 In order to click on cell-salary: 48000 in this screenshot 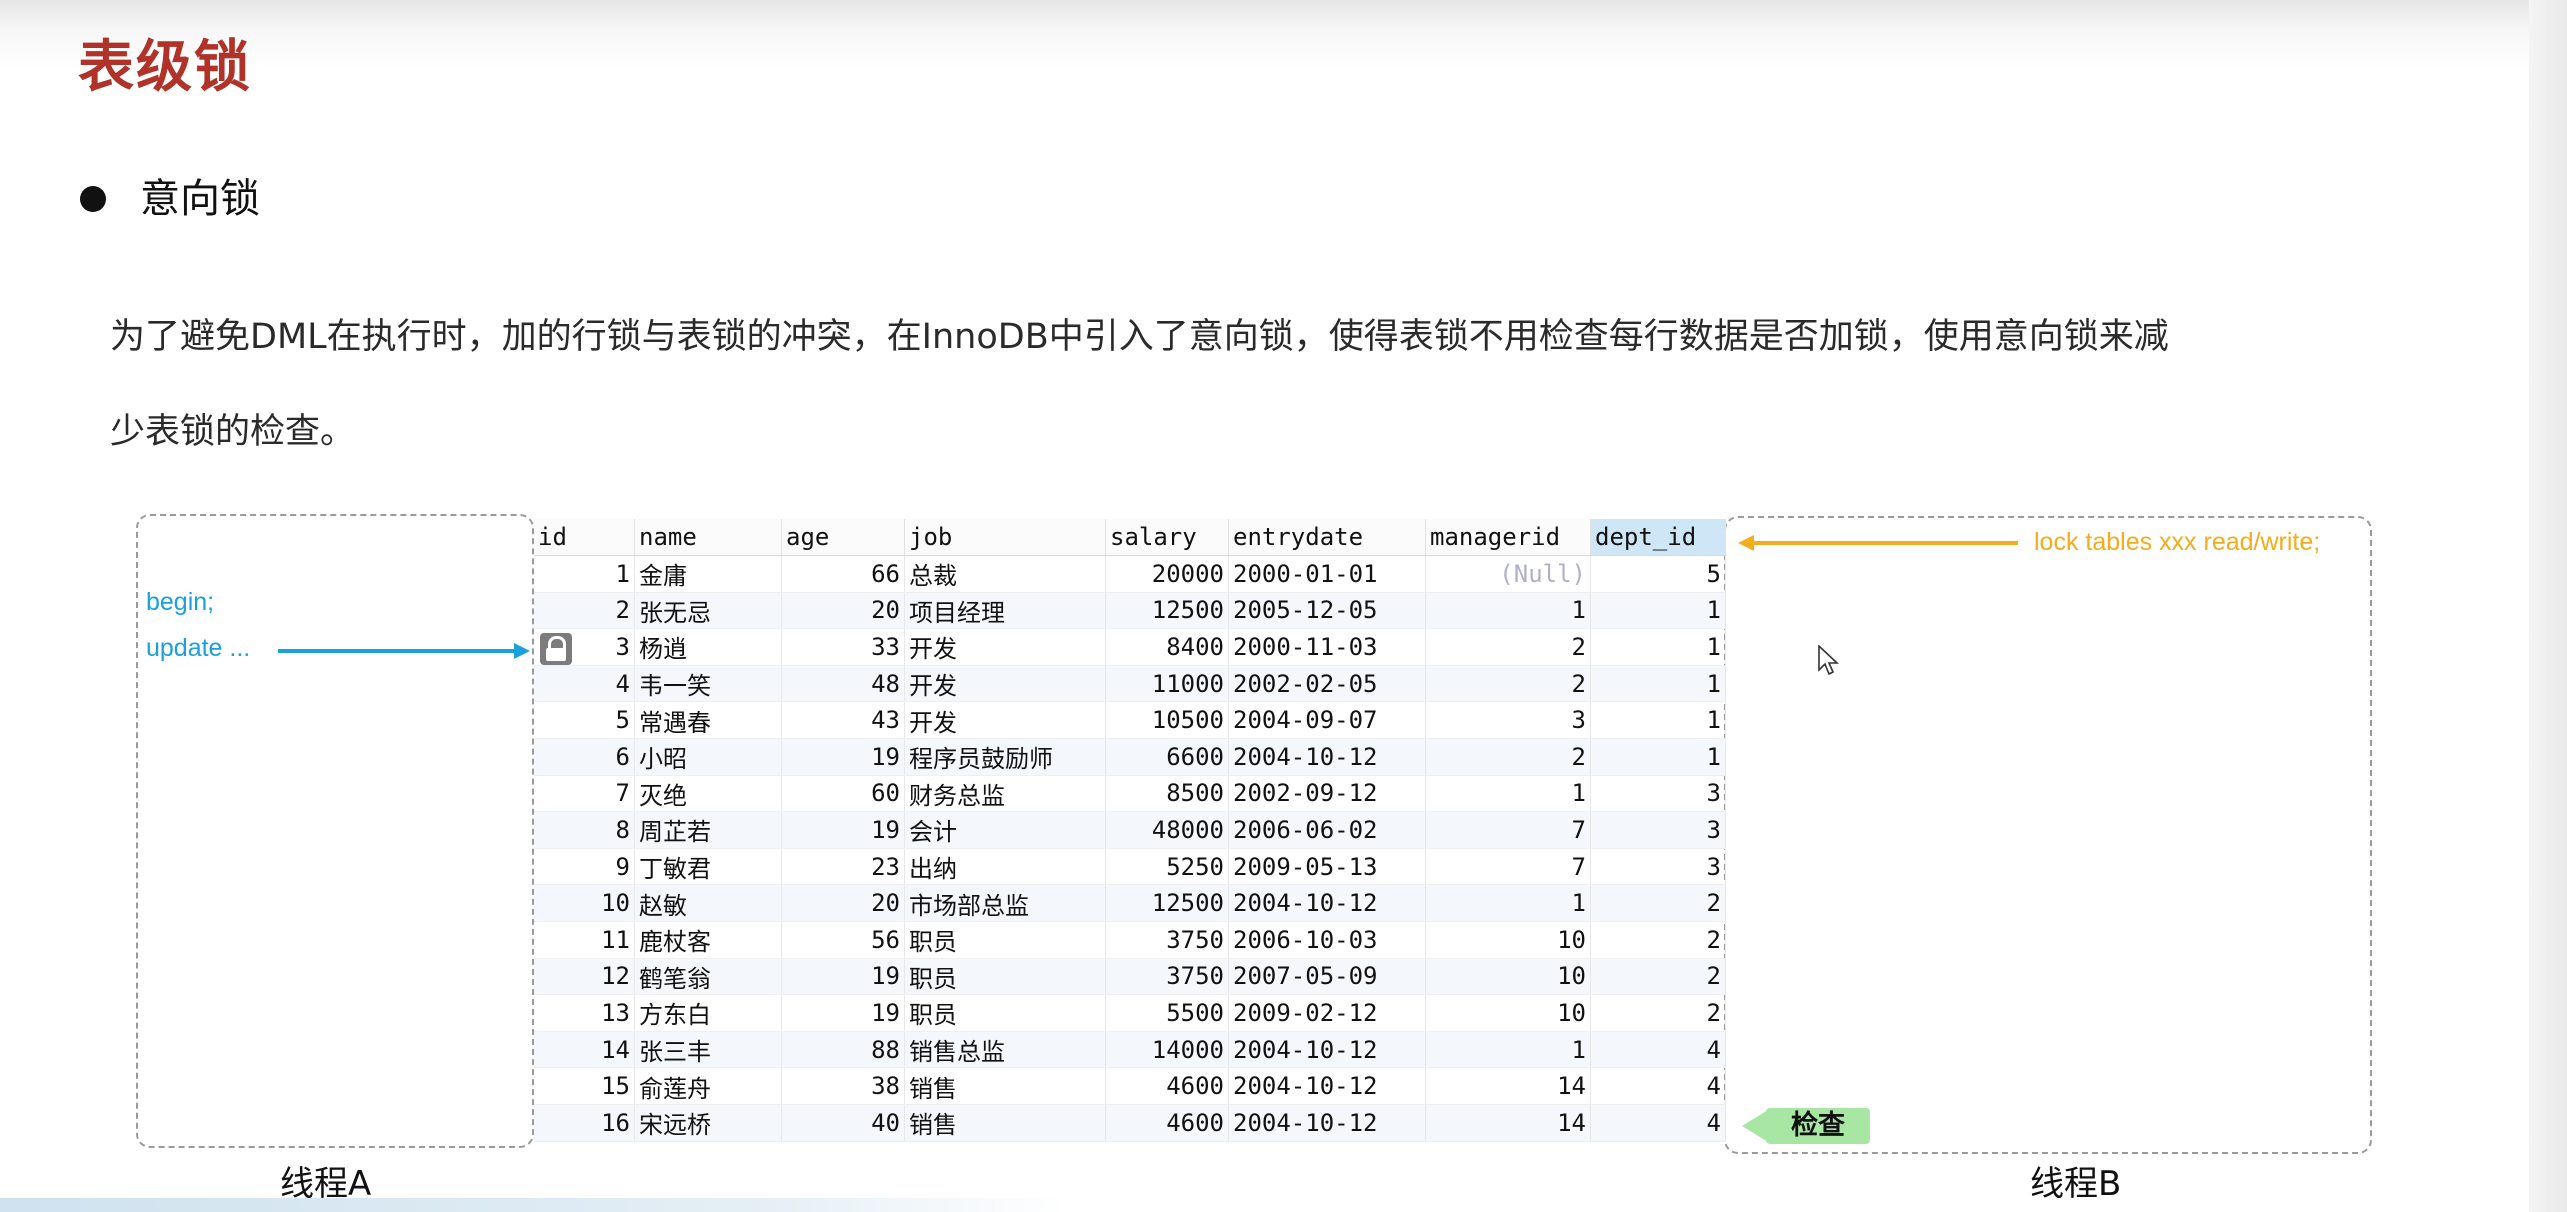, I will do `click(1167, 830)`.